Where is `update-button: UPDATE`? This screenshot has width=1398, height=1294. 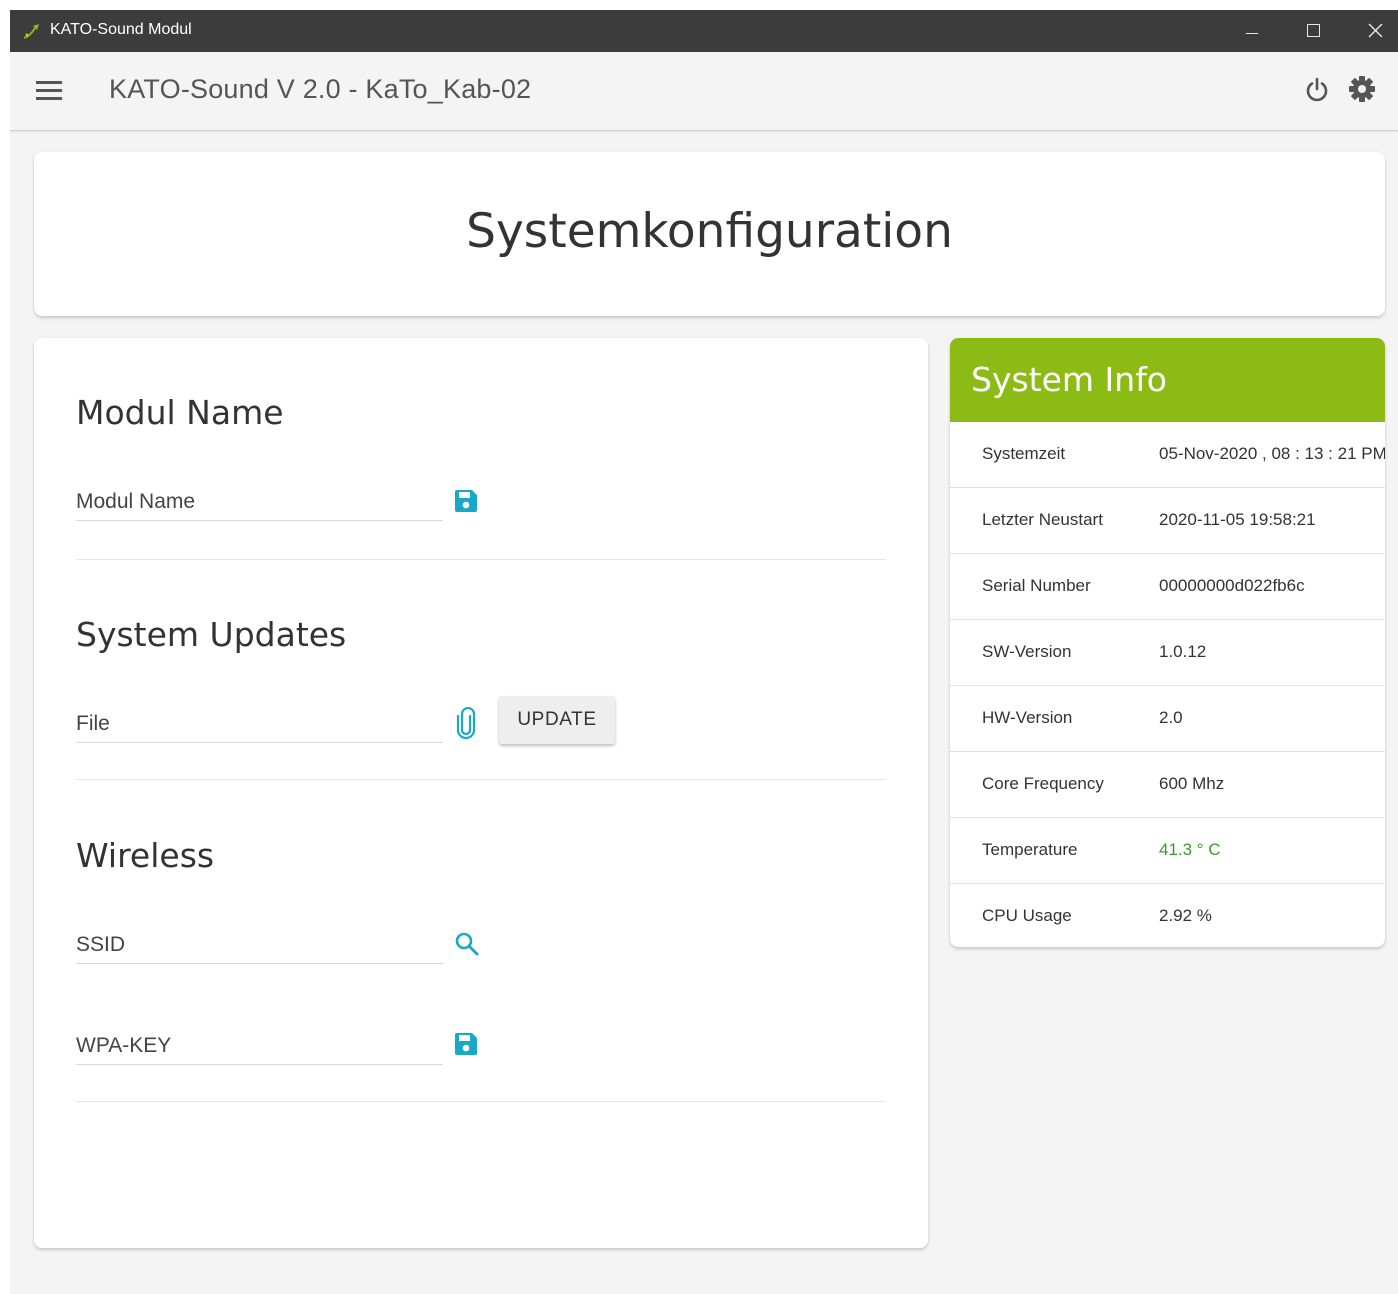
update-button: UPDATE is located at coordinates (557, 720).